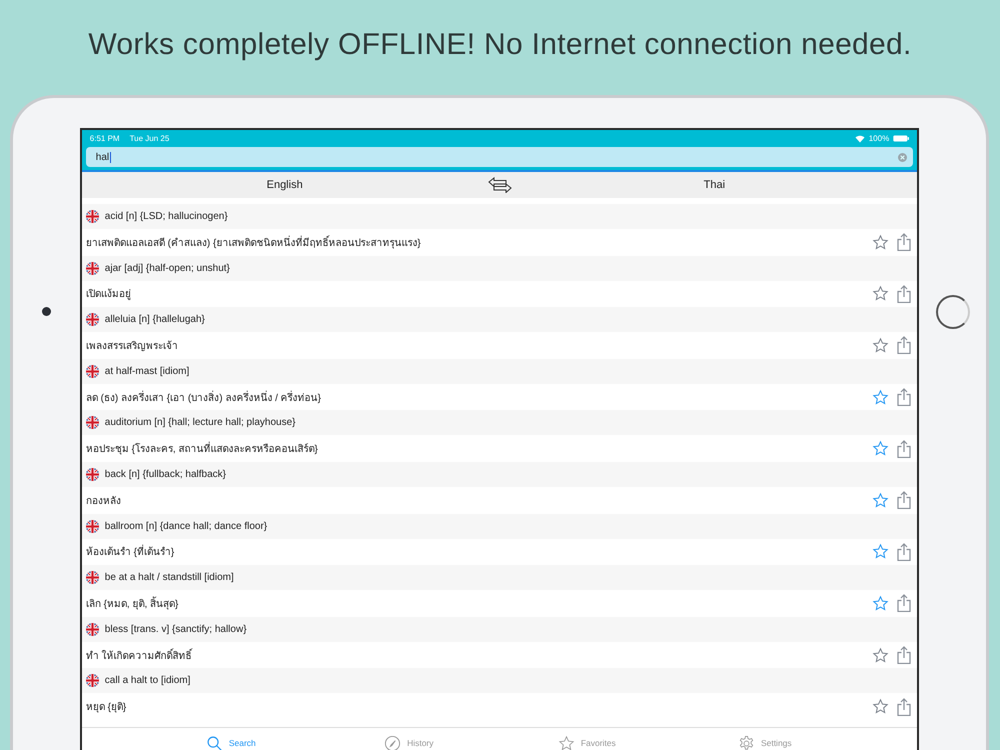  I want to click on headline: Works completely OFFLINE! No Internet connection needed., so click(500, 45).